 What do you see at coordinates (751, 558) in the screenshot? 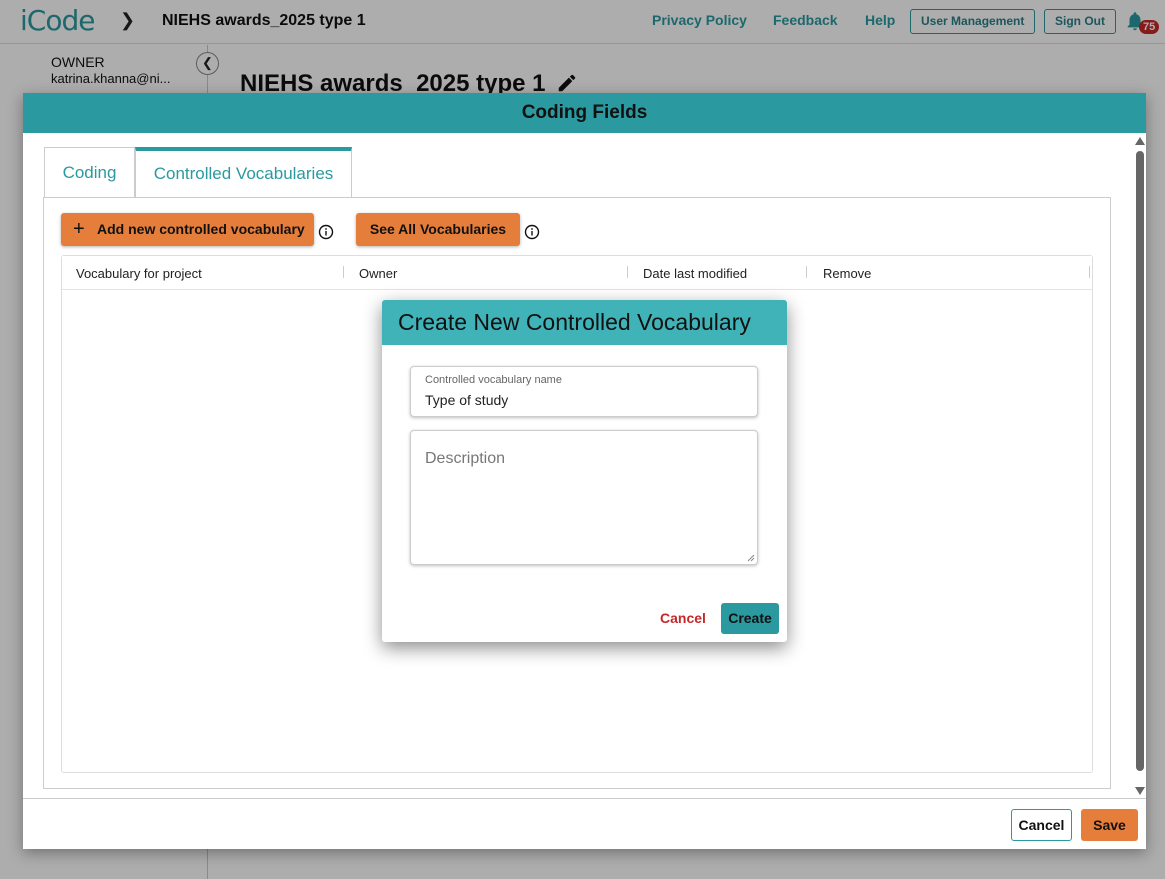
I see `resize-handle-icon` at bounding box center [751, 558].